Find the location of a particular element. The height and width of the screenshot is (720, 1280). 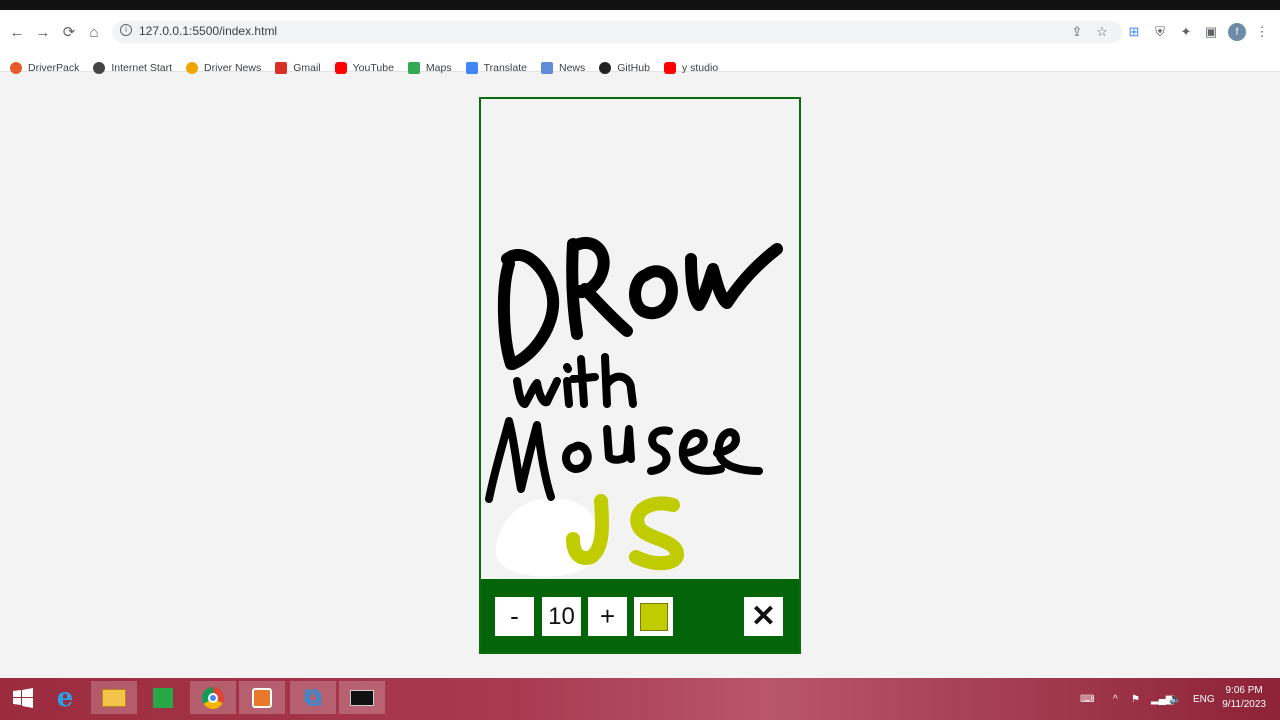

side-panel-icon: ▣ is located at coordinates (1211, 32).